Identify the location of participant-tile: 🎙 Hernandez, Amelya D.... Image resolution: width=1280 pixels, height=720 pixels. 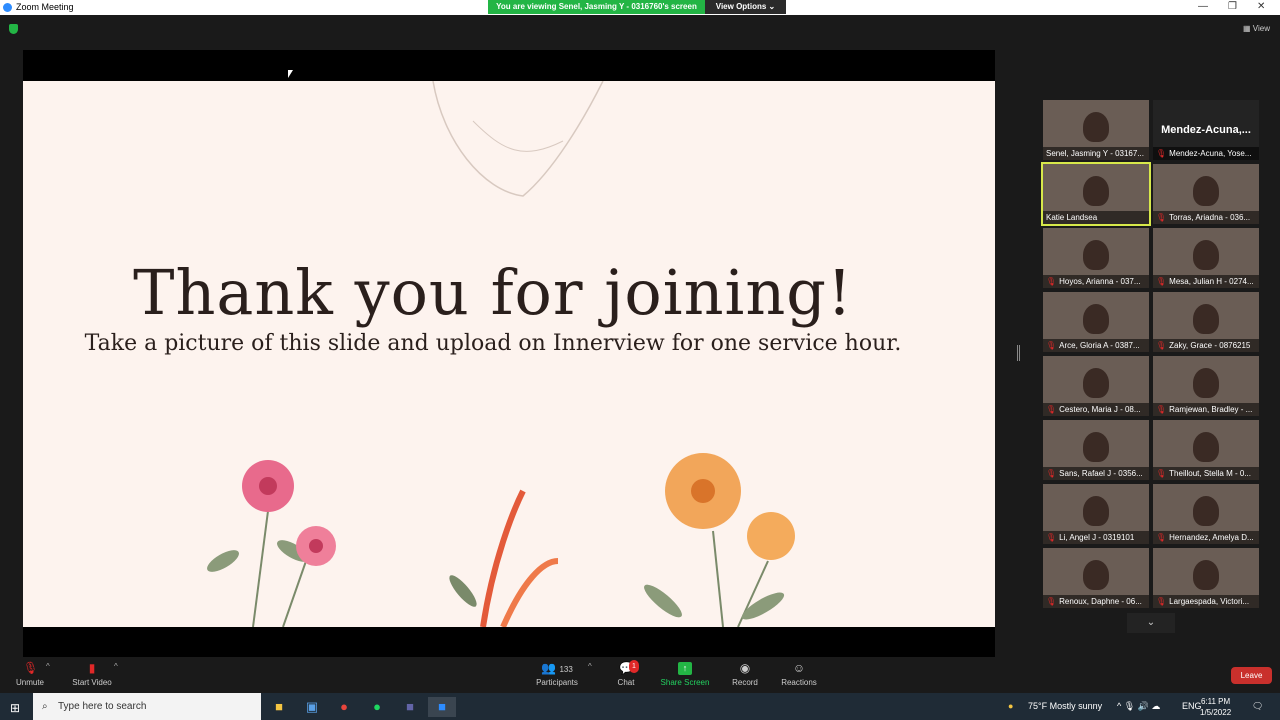
(1206, 514).